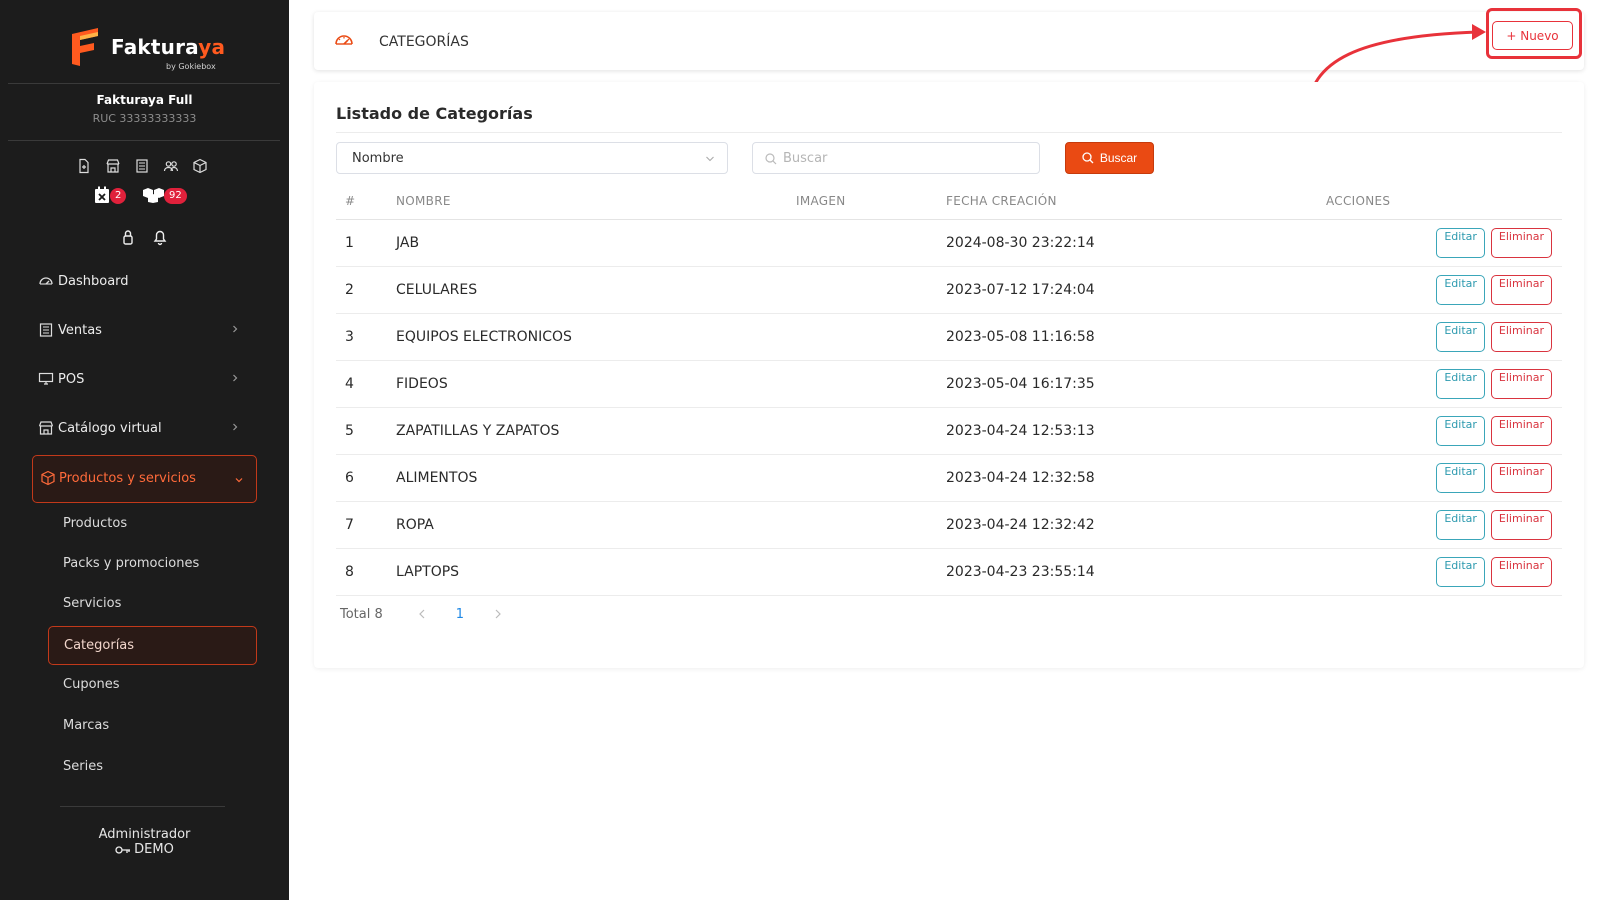  What do you see at coordinates (86, 725) in the screenshot?
I see `subnav-item-marcas: Marcas` at bounding box center [86, 725].